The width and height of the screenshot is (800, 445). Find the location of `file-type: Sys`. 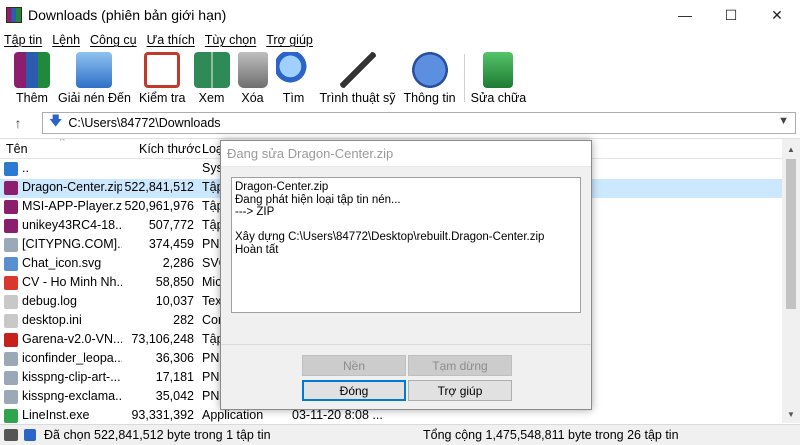

file-type: Sys is located at coordinates (212, 168).